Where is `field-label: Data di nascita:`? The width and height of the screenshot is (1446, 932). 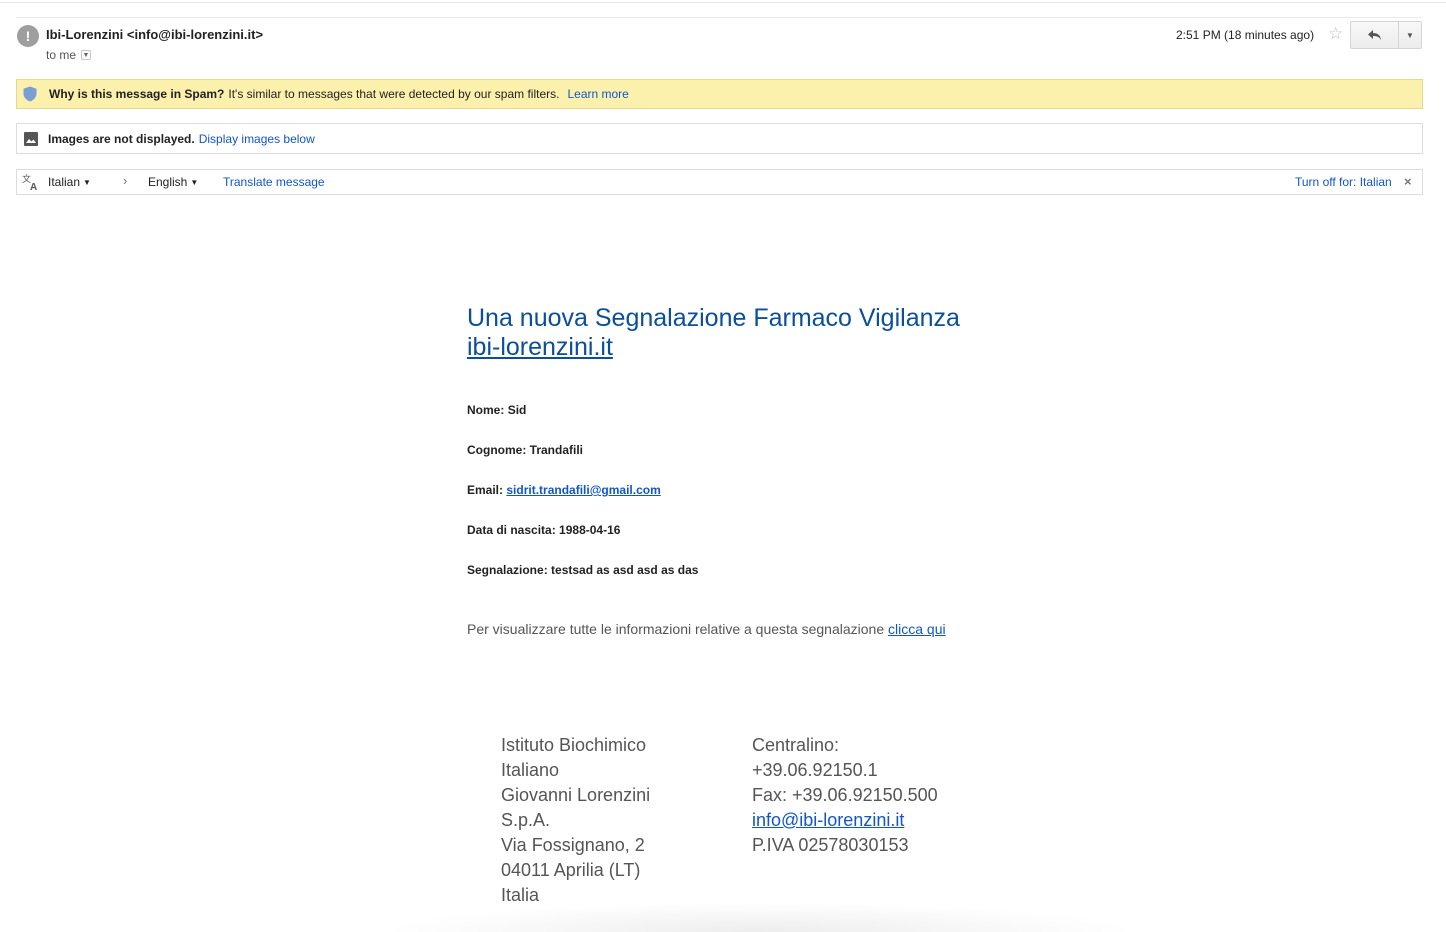
field-label: Data di nascita: is located at coordinates (511, 530).